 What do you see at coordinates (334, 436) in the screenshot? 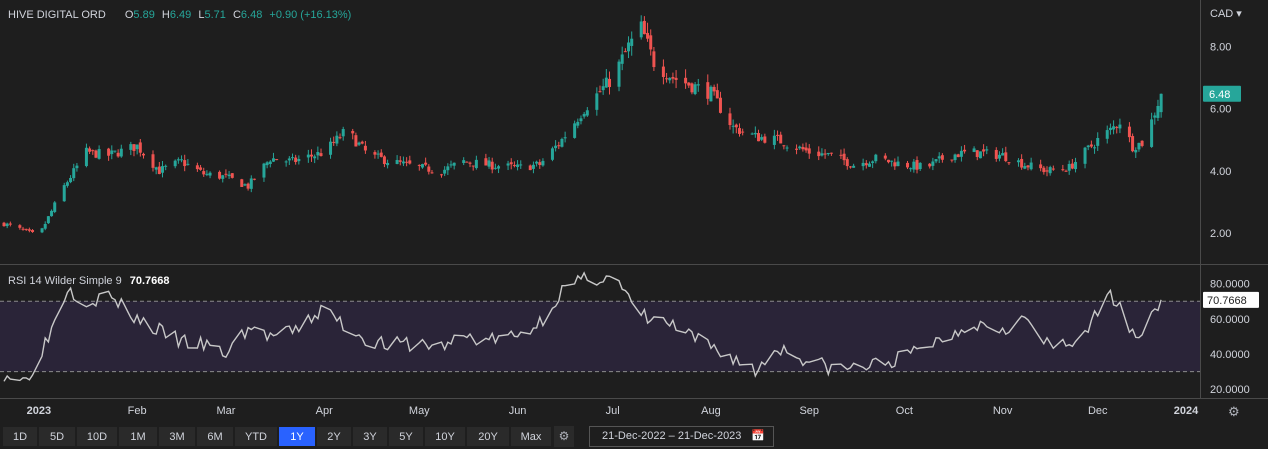
I see `range-button-2y: 2Y` at bounding box center [334, 436].